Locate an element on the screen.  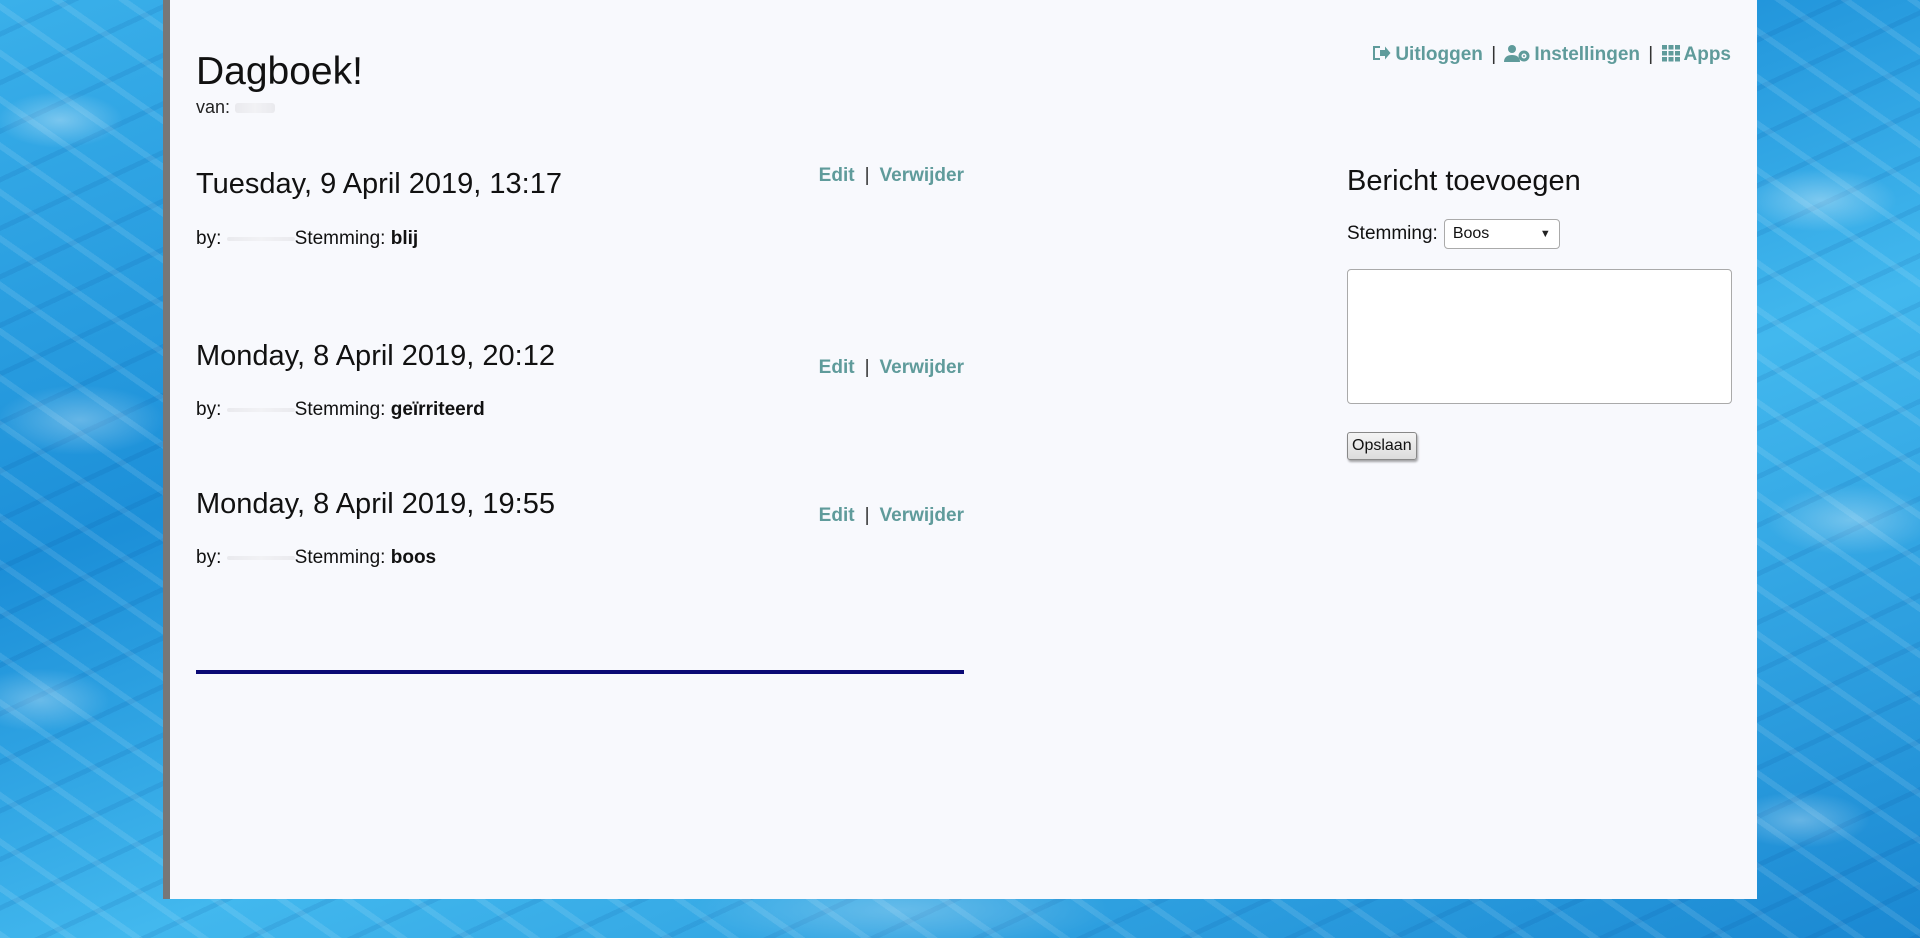
logout-link: Uitloggen is located at coordinates (1429, 54).